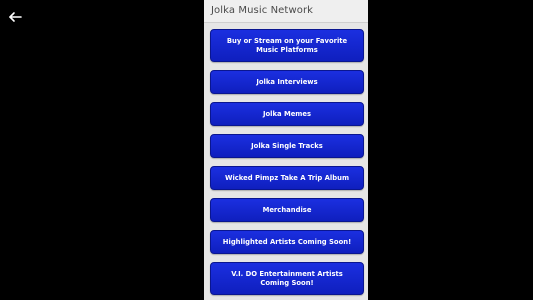  I want to click on compass-icon, so click(316, 296).